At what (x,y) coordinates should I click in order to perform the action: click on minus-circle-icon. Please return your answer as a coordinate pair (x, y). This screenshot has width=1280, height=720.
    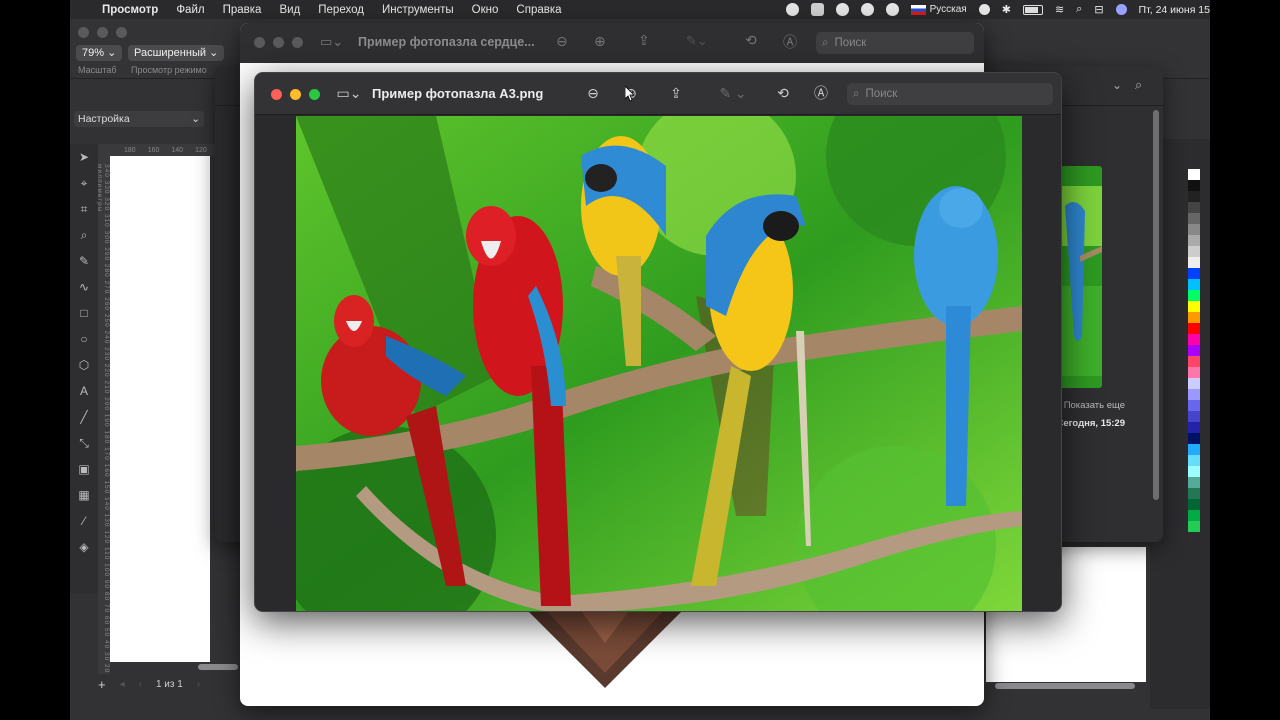
    Looking at the image, I should click on (867, 9).